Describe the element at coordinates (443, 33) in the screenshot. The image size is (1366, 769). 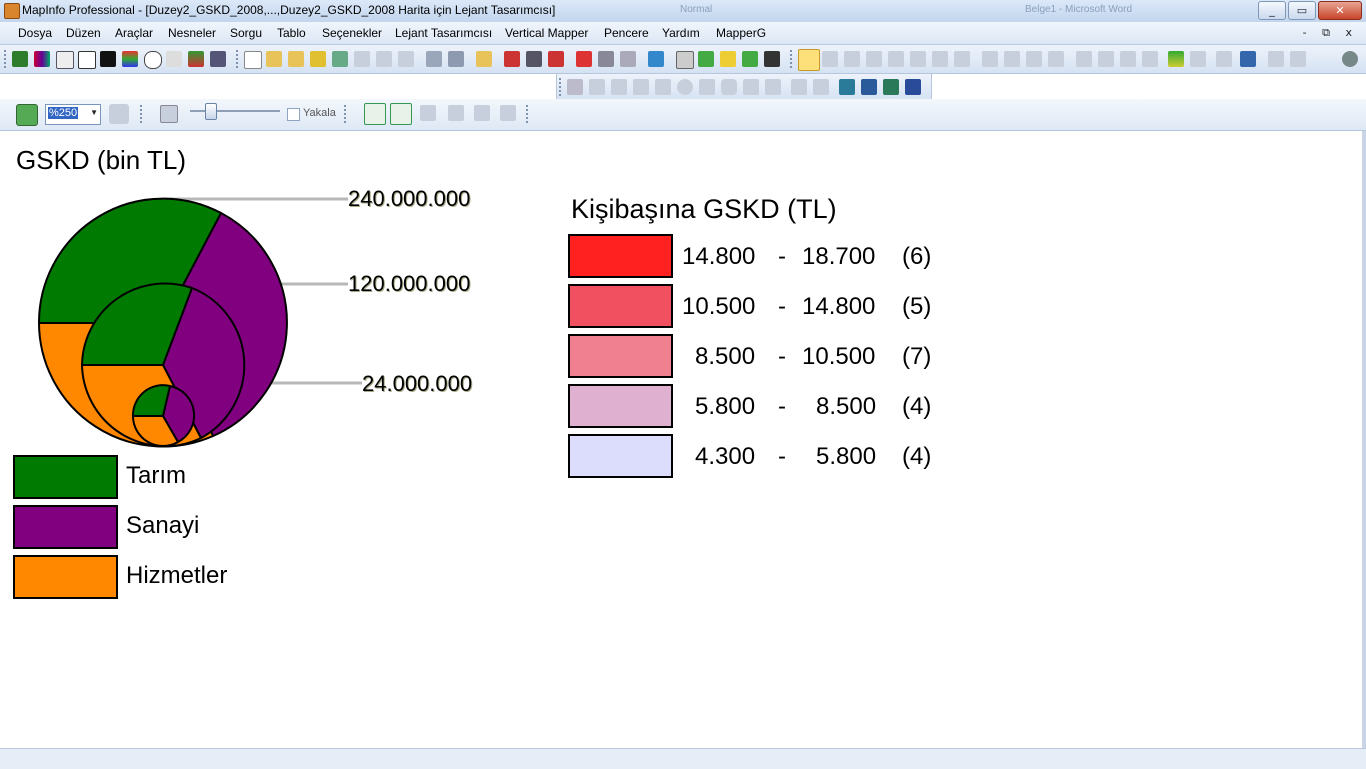
I see `menu-lejant-tasarimcisi: Lejant Tasarımcısı` at that location.